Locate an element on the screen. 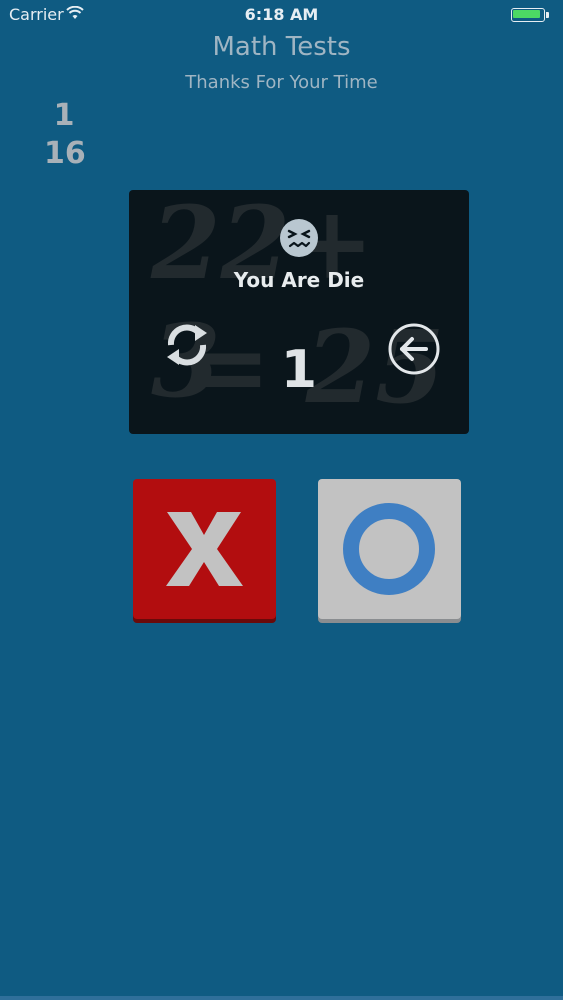 The height and width of the screenshot is (1000, 563). total-score: 16 is located at coordinates (65, 153).